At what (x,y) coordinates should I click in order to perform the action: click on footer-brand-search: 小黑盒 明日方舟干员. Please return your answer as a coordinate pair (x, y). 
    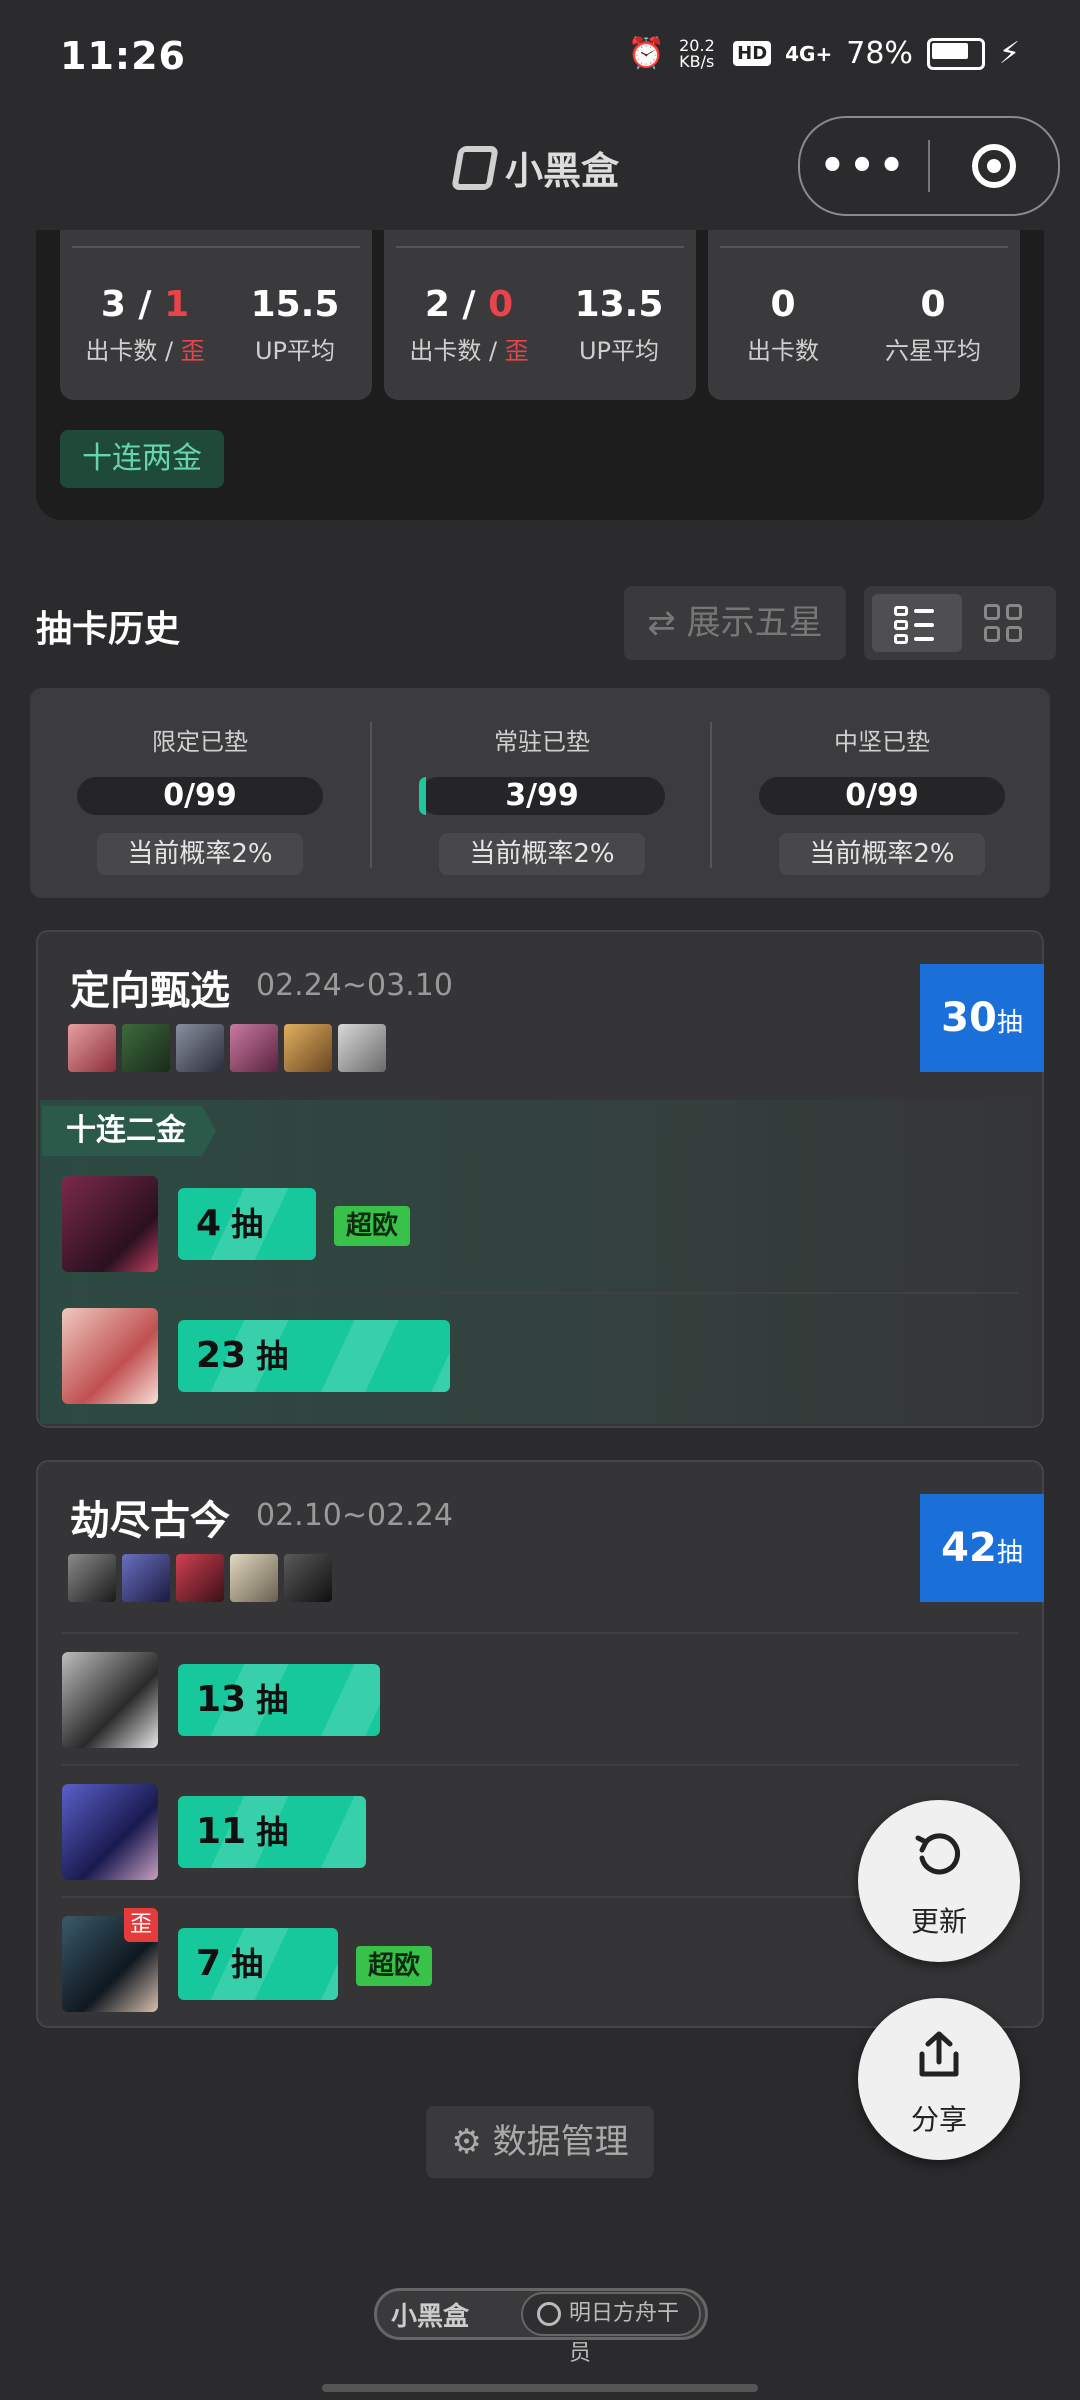
    Looking at the image, I should click on (541, 2327).